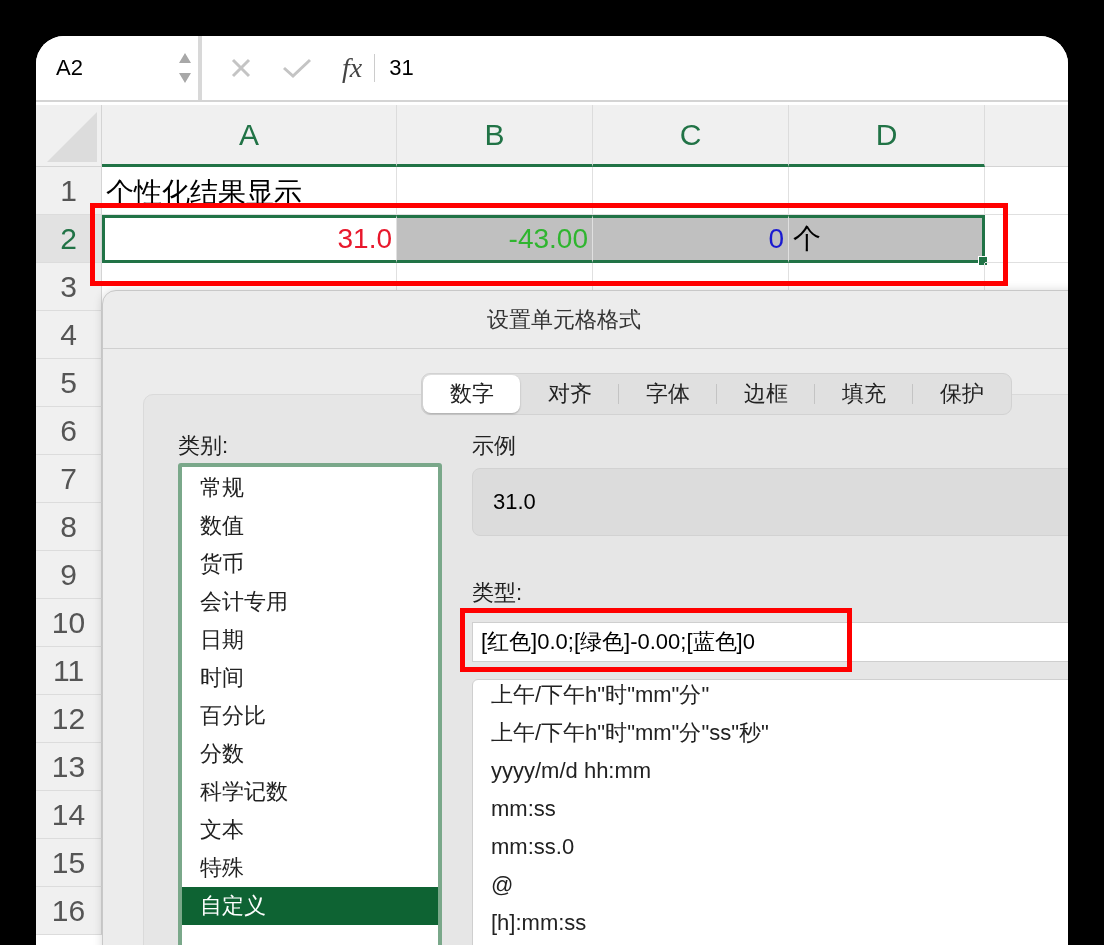  Describe the element at coordinates (69, 815) in the screenshot. I see `row-header: 14` at that location.